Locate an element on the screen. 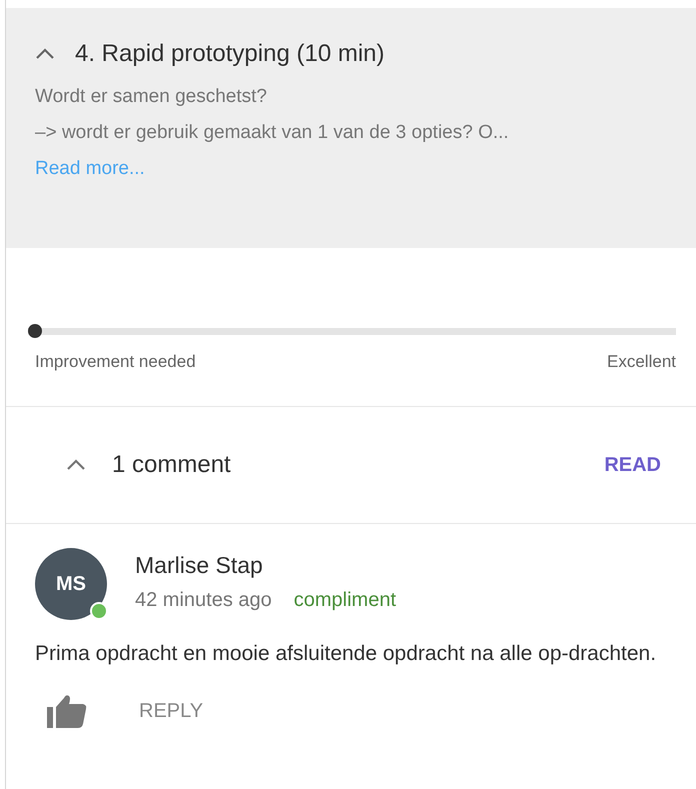 The image size is (696, 789). description-line: Wordt er samen geschetst? is located at coordinates (151, 97).